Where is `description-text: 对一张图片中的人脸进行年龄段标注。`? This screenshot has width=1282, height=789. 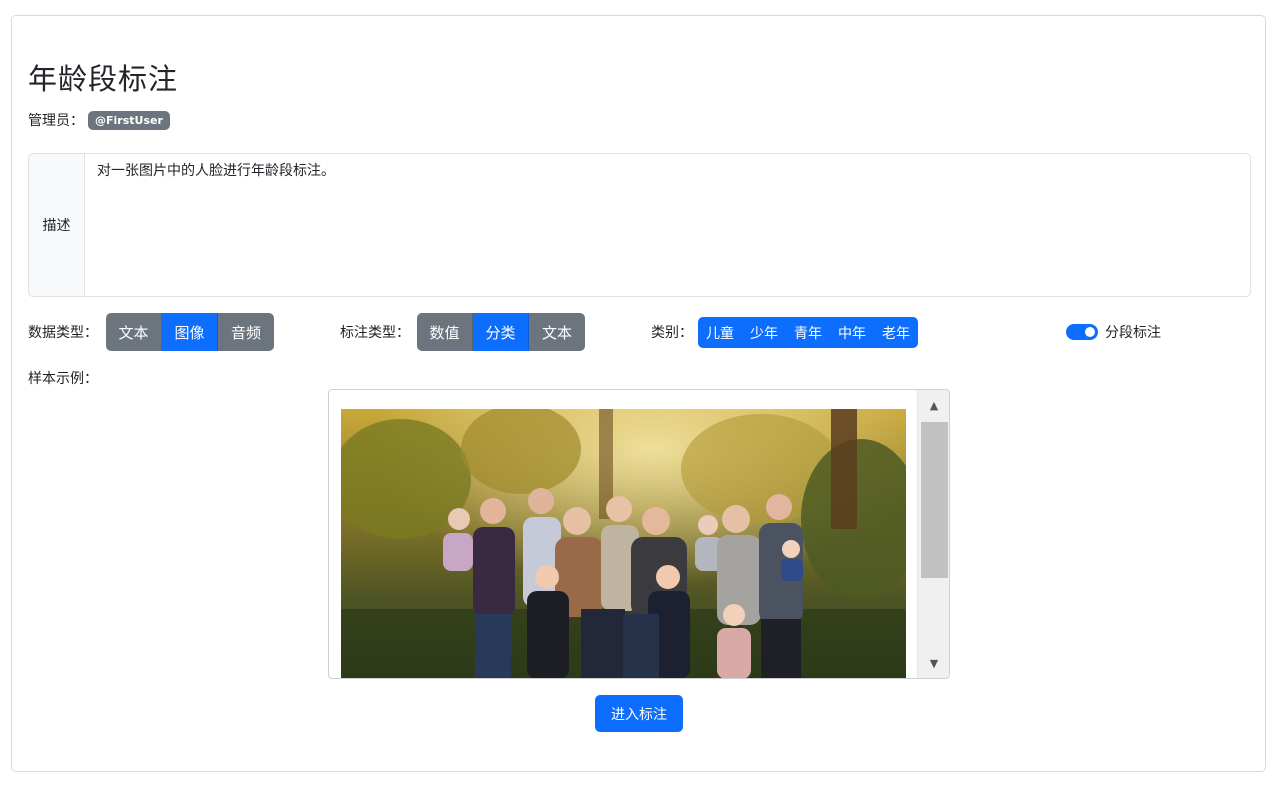 description-text: 对一张图片中的人脸进行年龄段标注。 is located at coordinates (216, 171).